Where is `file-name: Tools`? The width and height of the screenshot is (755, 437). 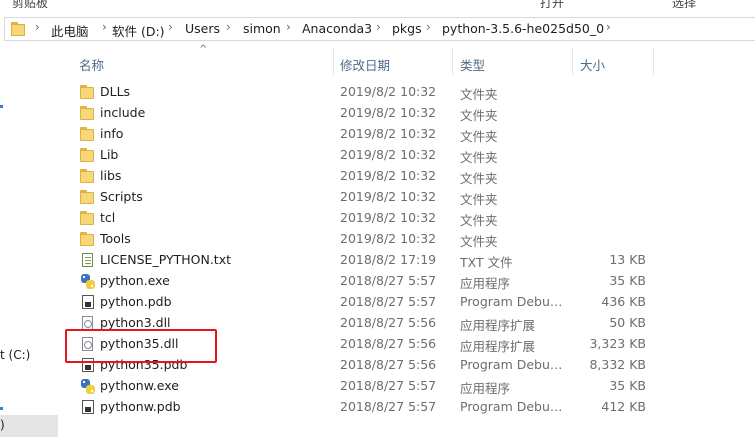 file-name: Tools is located at coordinates (115, 238).